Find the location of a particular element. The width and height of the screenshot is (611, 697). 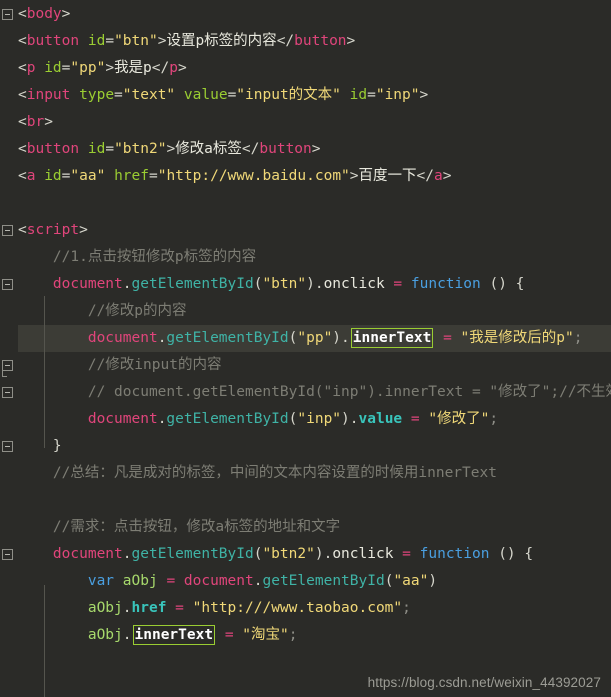

code-token: function is located at coordinates (454, 554).